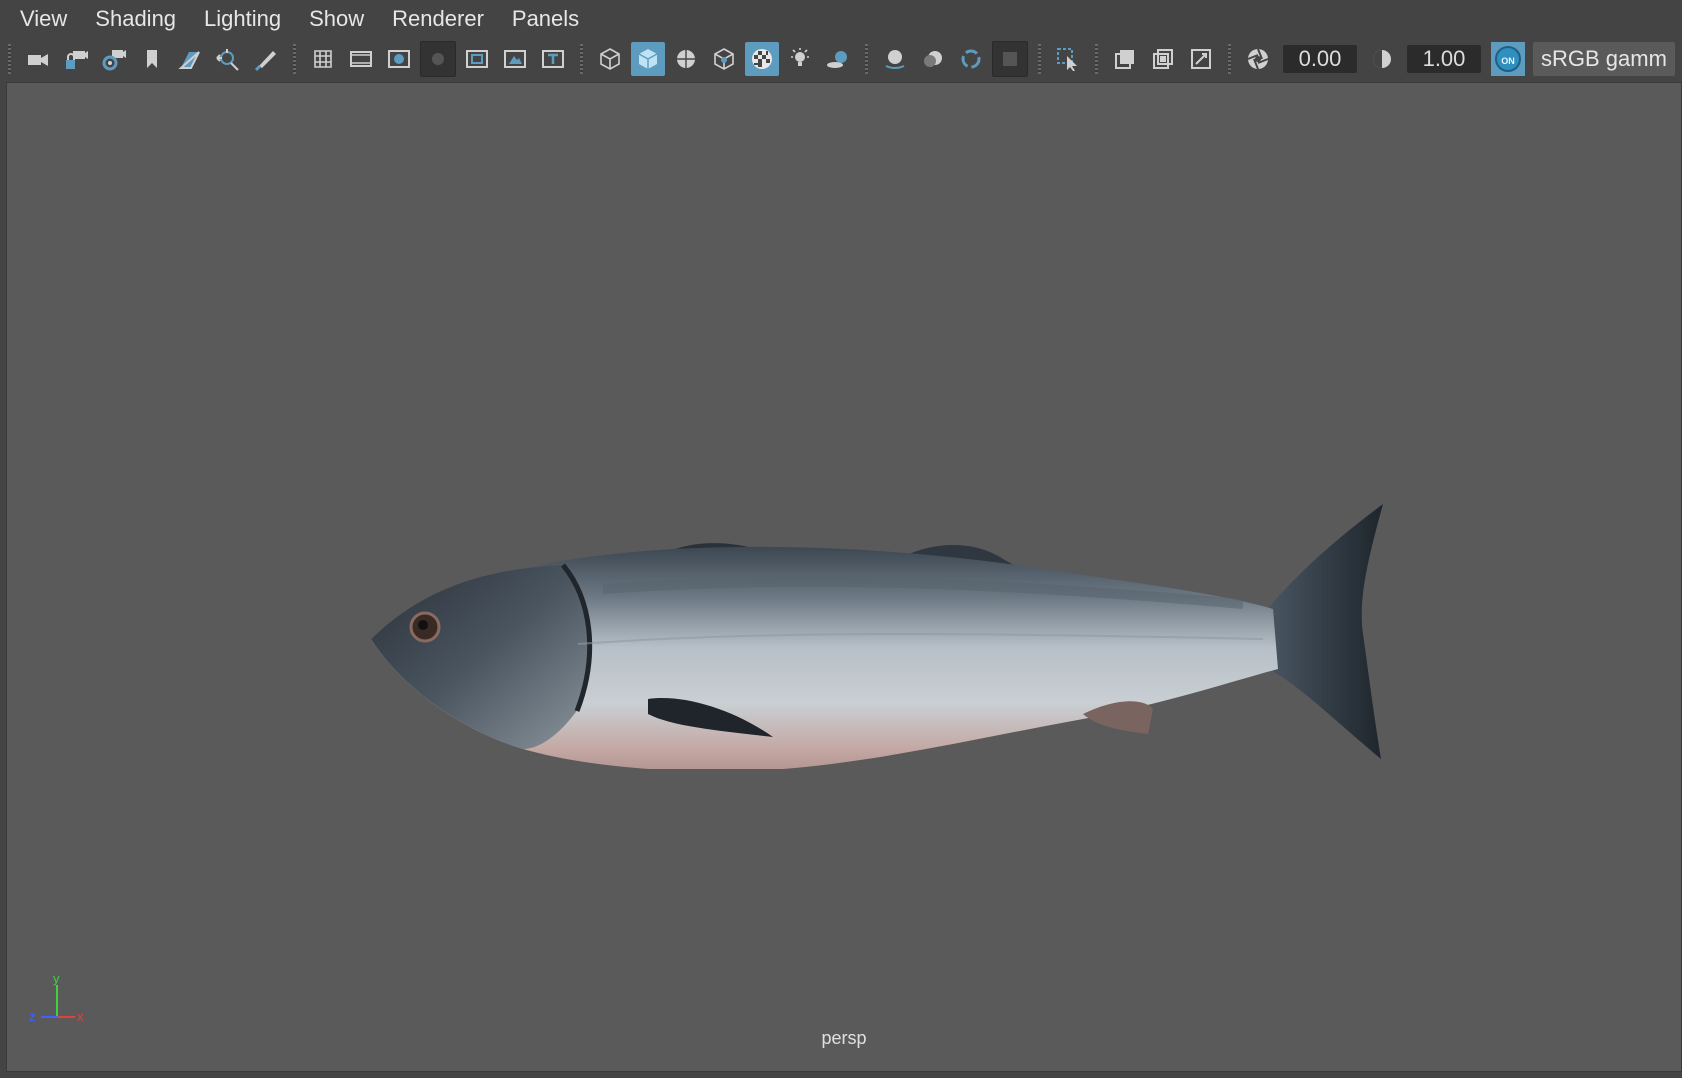 The width and height of the screenshot is (1682, 1078). What do you see at coordinates (610, 59) in the screenshot?
I see `wireframe-icon` at bounding box center [610, 59].